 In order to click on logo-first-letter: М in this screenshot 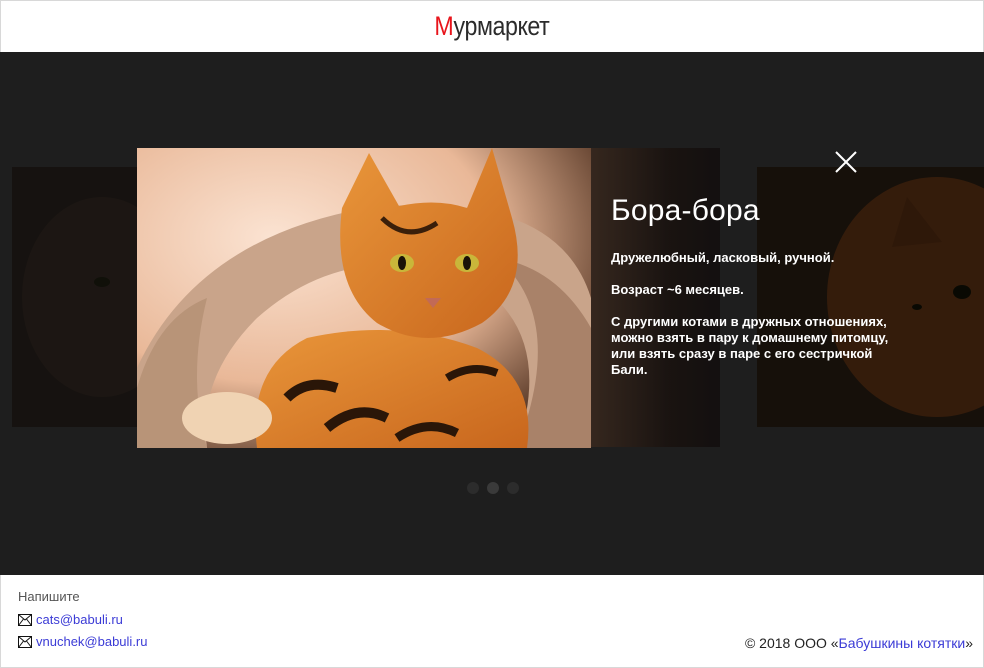, I will do `click(444, 26)`.